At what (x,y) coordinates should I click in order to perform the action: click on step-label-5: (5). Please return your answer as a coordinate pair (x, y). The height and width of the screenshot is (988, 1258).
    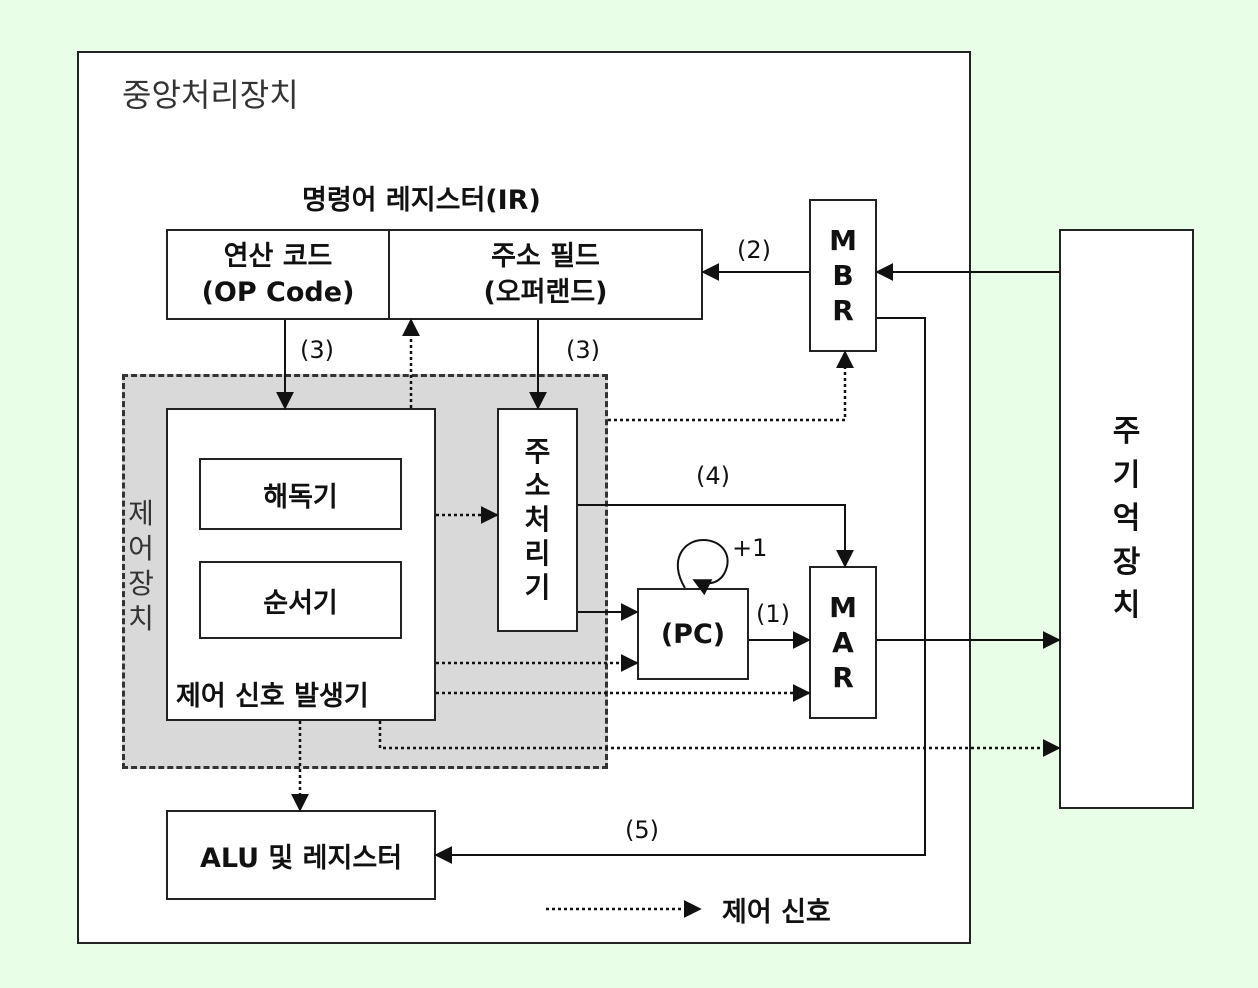
    Looking at the image, I should click on (642, 830).